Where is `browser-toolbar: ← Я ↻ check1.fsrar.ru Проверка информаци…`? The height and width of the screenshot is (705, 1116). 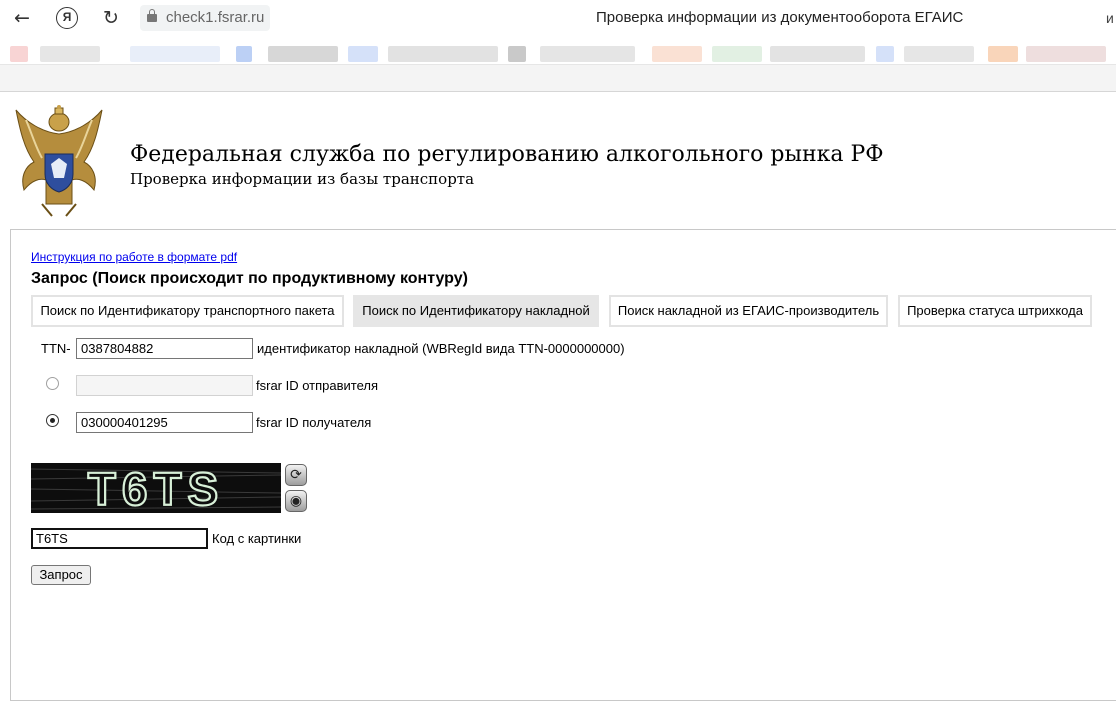 browser-toolbar: ← Я ↻ check1.fsrar.ru Проверка информаци… is located at coordinates (558, 18).